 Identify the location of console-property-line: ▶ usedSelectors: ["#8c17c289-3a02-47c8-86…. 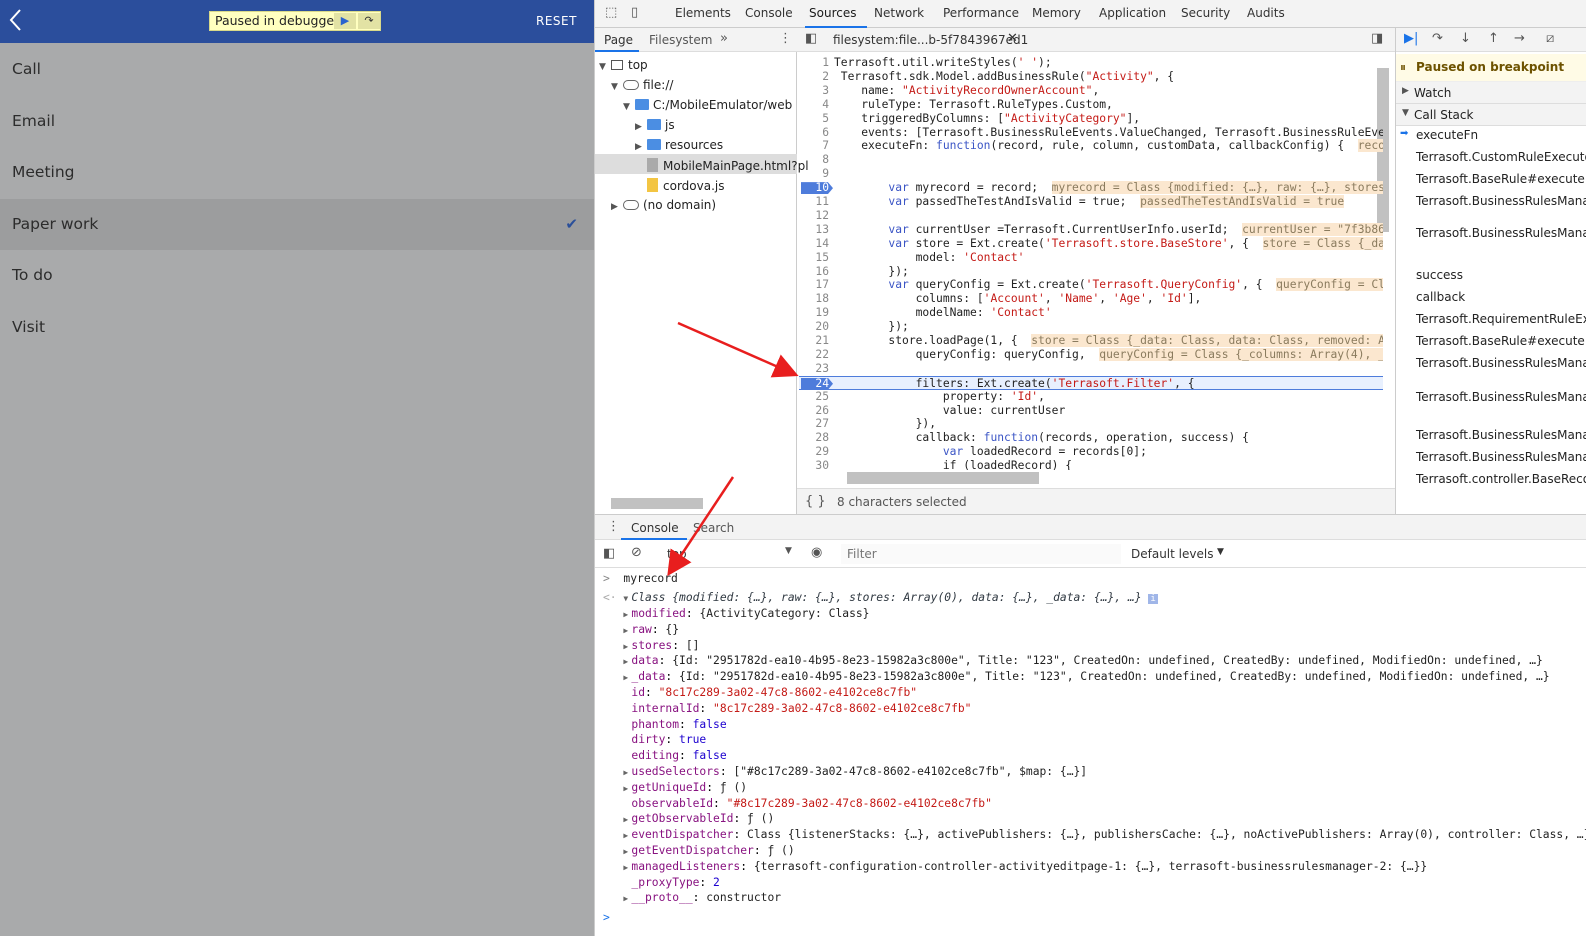
(845, 772).